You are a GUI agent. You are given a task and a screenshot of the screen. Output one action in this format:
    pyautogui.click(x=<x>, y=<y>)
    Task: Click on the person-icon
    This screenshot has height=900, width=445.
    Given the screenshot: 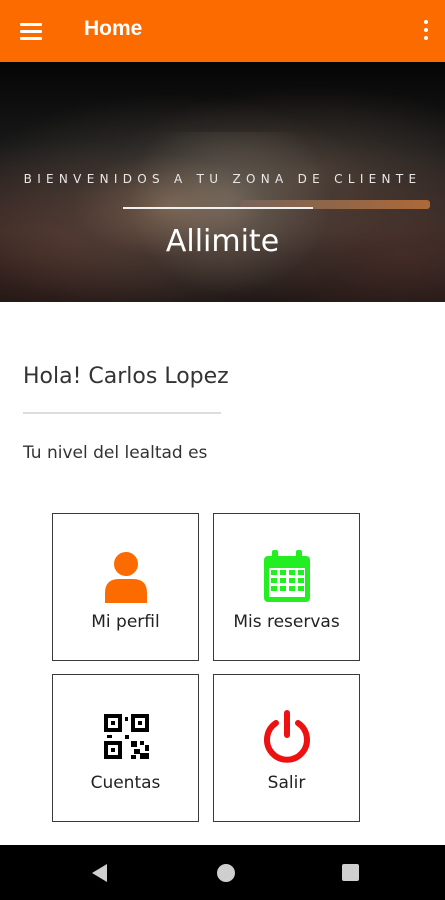 What is the action you would take?
    pyautogui.click(x=126, y=577)
    